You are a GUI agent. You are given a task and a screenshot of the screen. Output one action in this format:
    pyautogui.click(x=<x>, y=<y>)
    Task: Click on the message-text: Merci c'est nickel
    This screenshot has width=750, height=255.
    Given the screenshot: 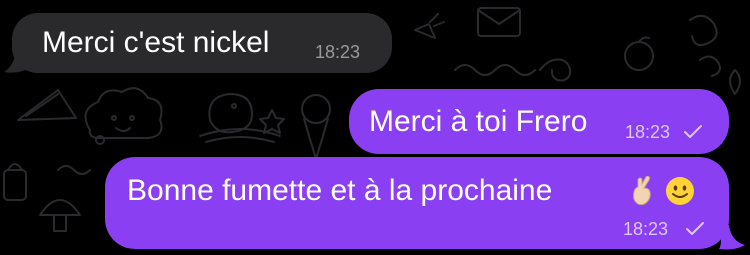 What is the action you would take?
    pyautogui.click(x=156, y=42)
    